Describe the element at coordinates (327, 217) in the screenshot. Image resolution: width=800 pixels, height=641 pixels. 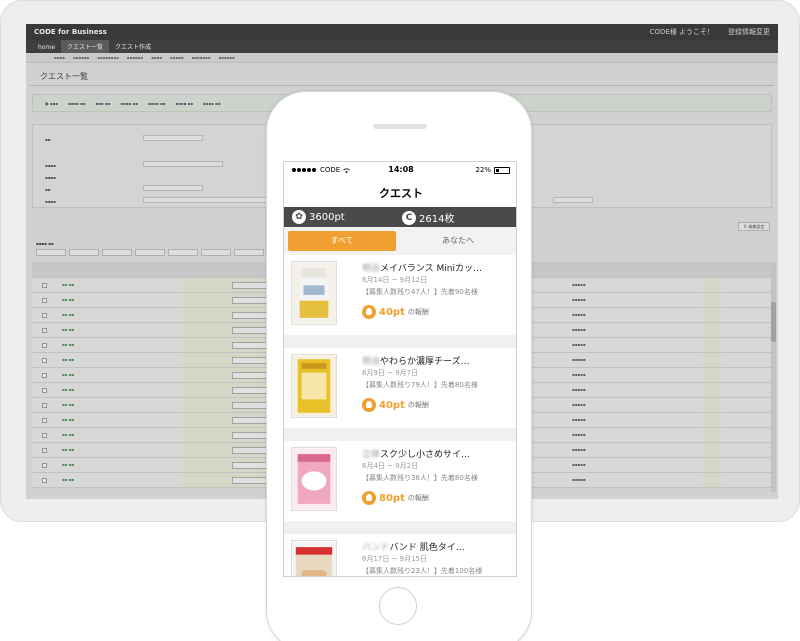
I see `points-value: 3600pt` at that location.